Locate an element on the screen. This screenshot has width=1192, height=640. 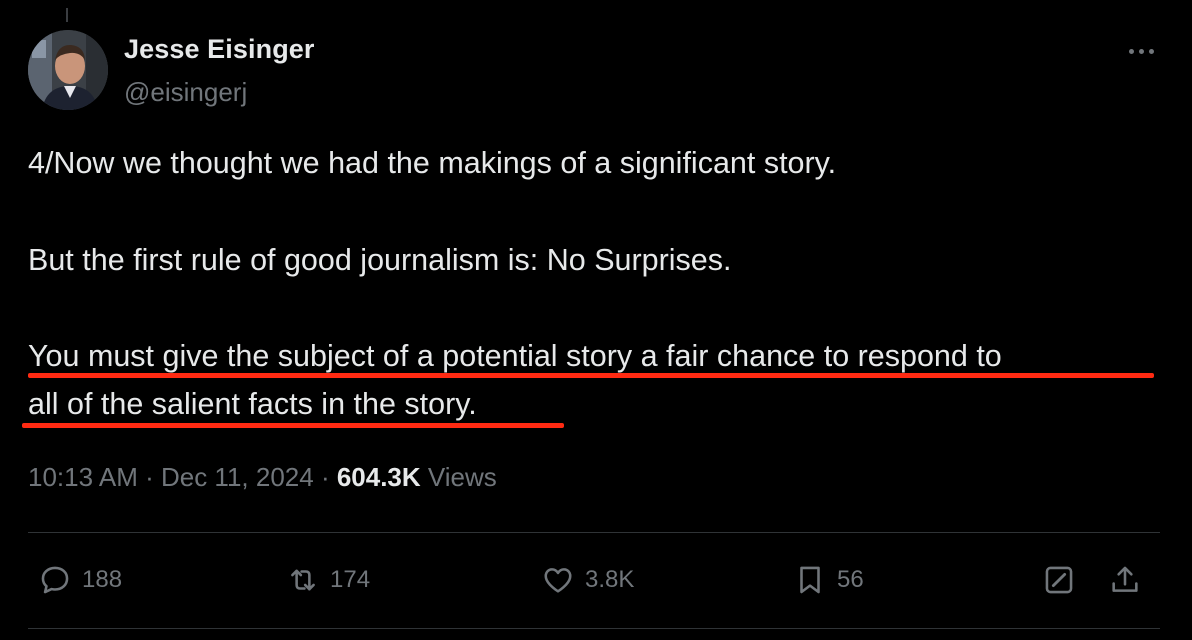
author-name: Jesse Eisinger is located at coordinates (219, 49).